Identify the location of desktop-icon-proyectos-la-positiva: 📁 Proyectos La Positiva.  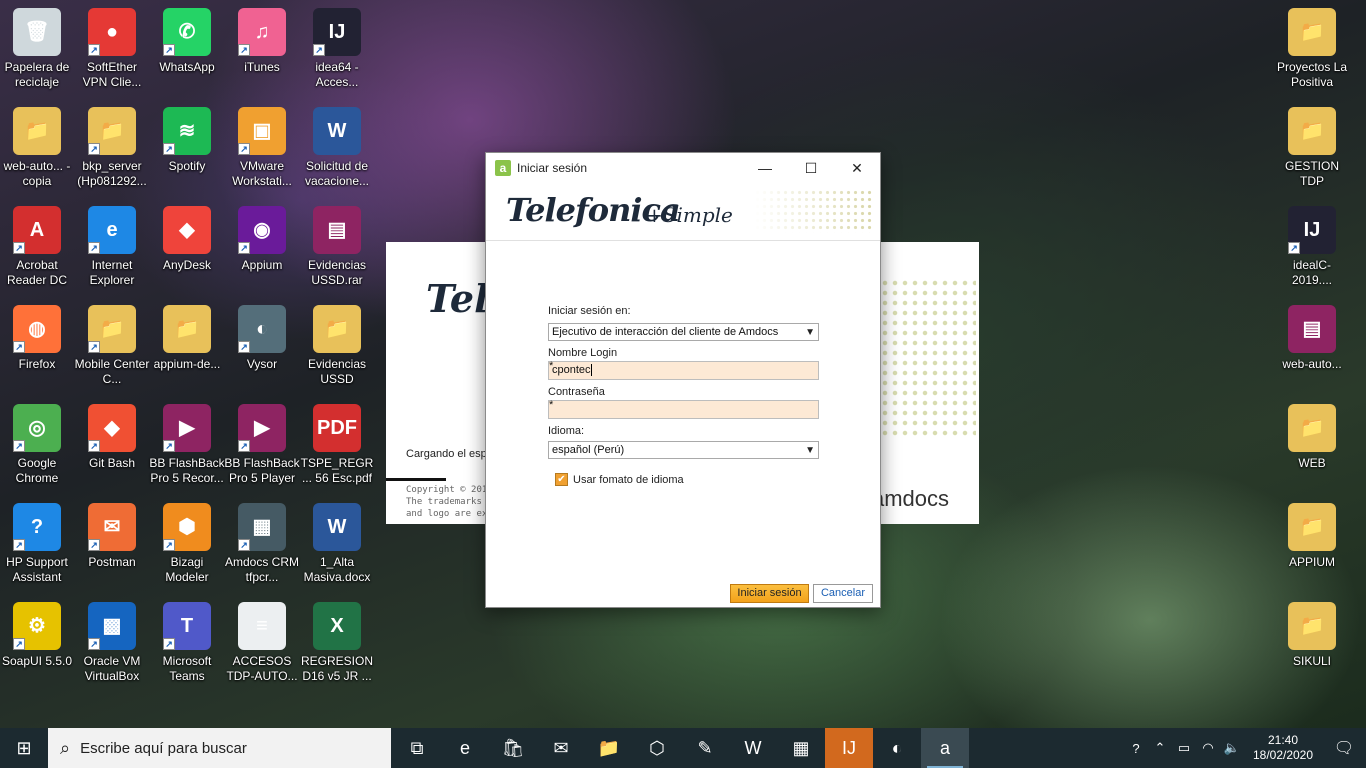
(1312, 48).